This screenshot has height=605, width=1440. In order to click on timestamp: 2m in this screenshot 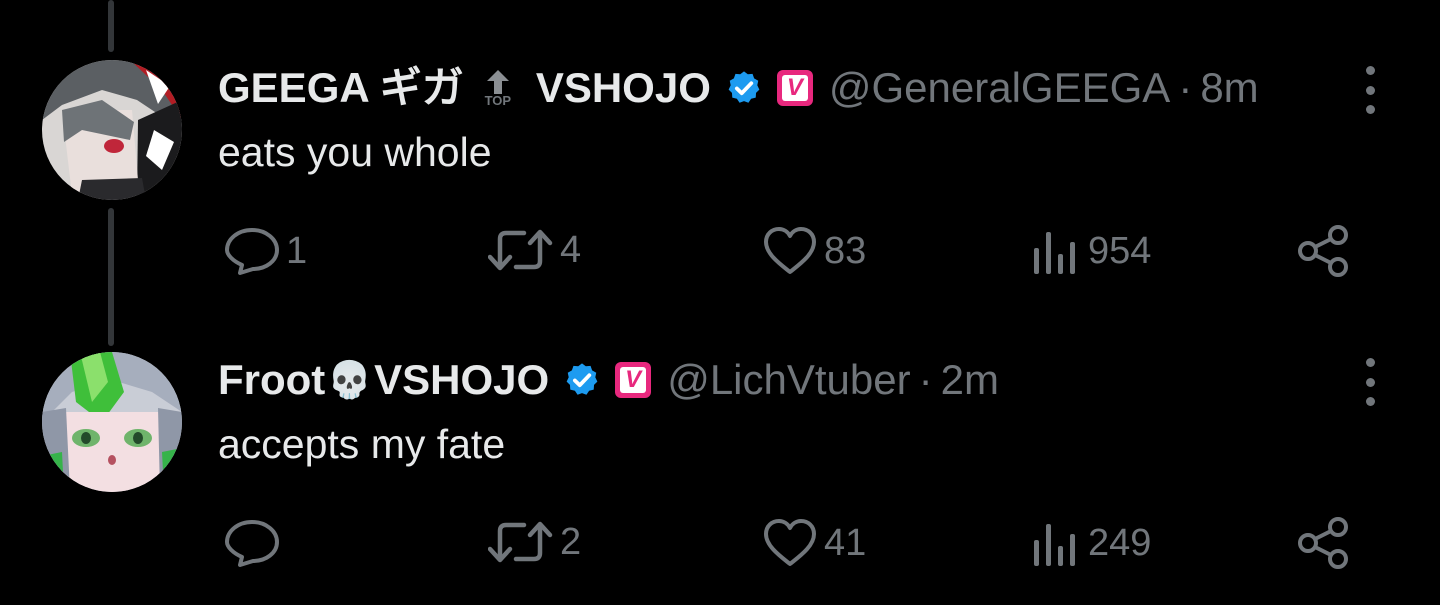, I will do `click(970, 380)`.